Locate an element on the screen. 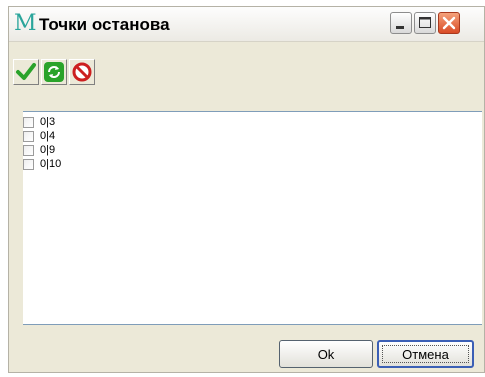  minimize-icon is located at coordinates (400, 27).